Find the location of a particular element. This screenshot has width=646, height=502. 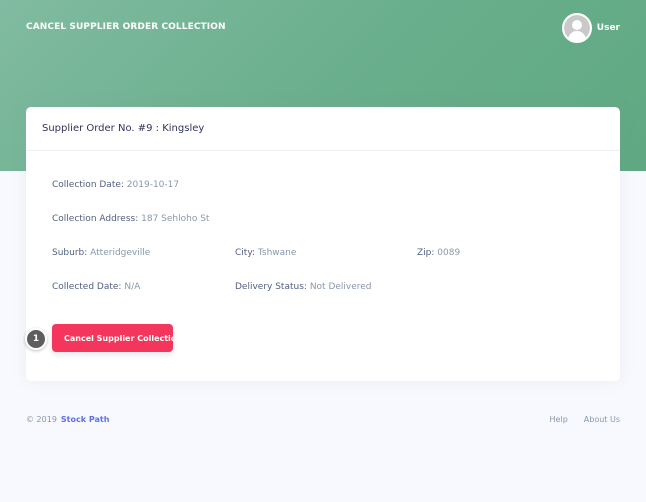

suburb: Suburb: Atteridgeville is located at coordinates (101, 253).